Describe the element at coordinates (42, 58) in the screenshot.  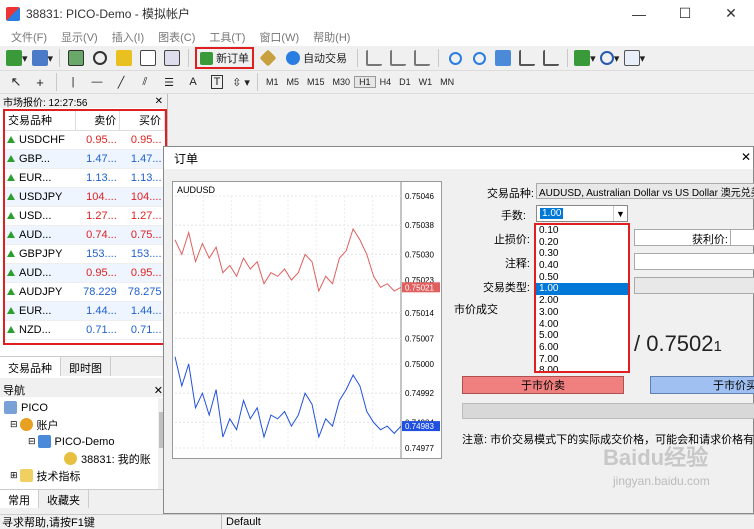
I see `profiles-button: ▾` at that location.